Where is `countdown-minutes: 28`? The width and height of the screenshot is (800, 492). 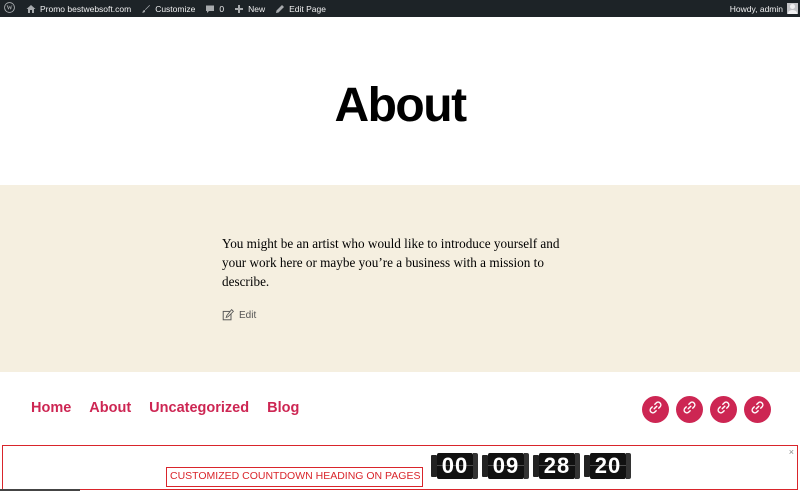
countdown-minutes: 28 is located at coordinates (556, 466).